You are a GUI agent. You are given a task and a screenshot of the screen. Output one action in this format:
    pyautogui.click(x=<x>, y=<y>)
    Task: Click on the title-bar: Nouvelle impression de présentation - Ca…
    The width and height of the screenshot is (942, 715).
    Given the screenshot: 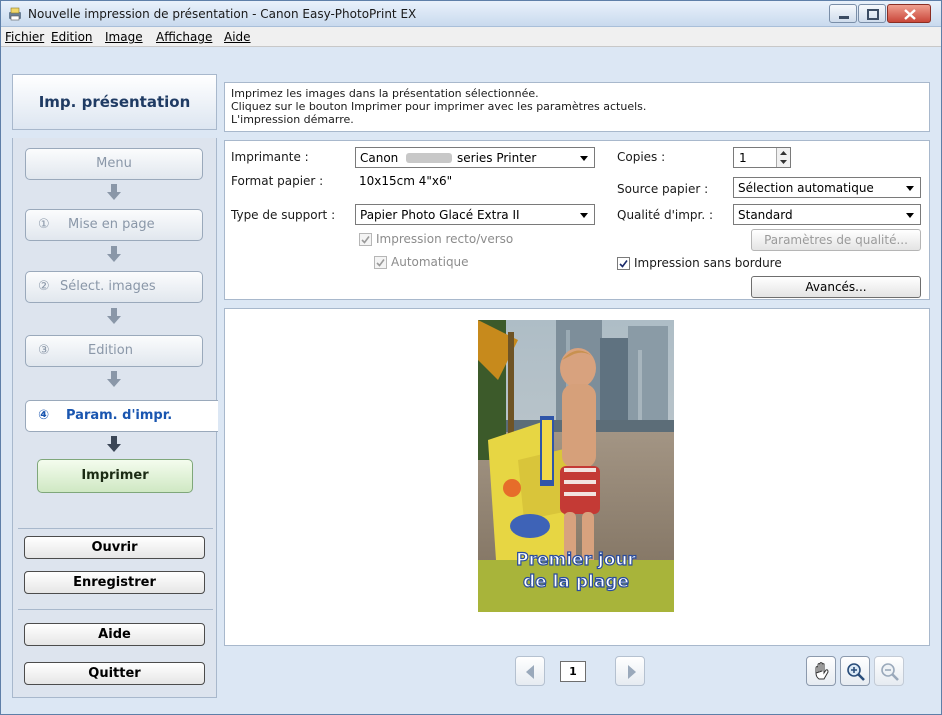 What is the action you would take?
    pyautogui.click(x=471, y=14)
    